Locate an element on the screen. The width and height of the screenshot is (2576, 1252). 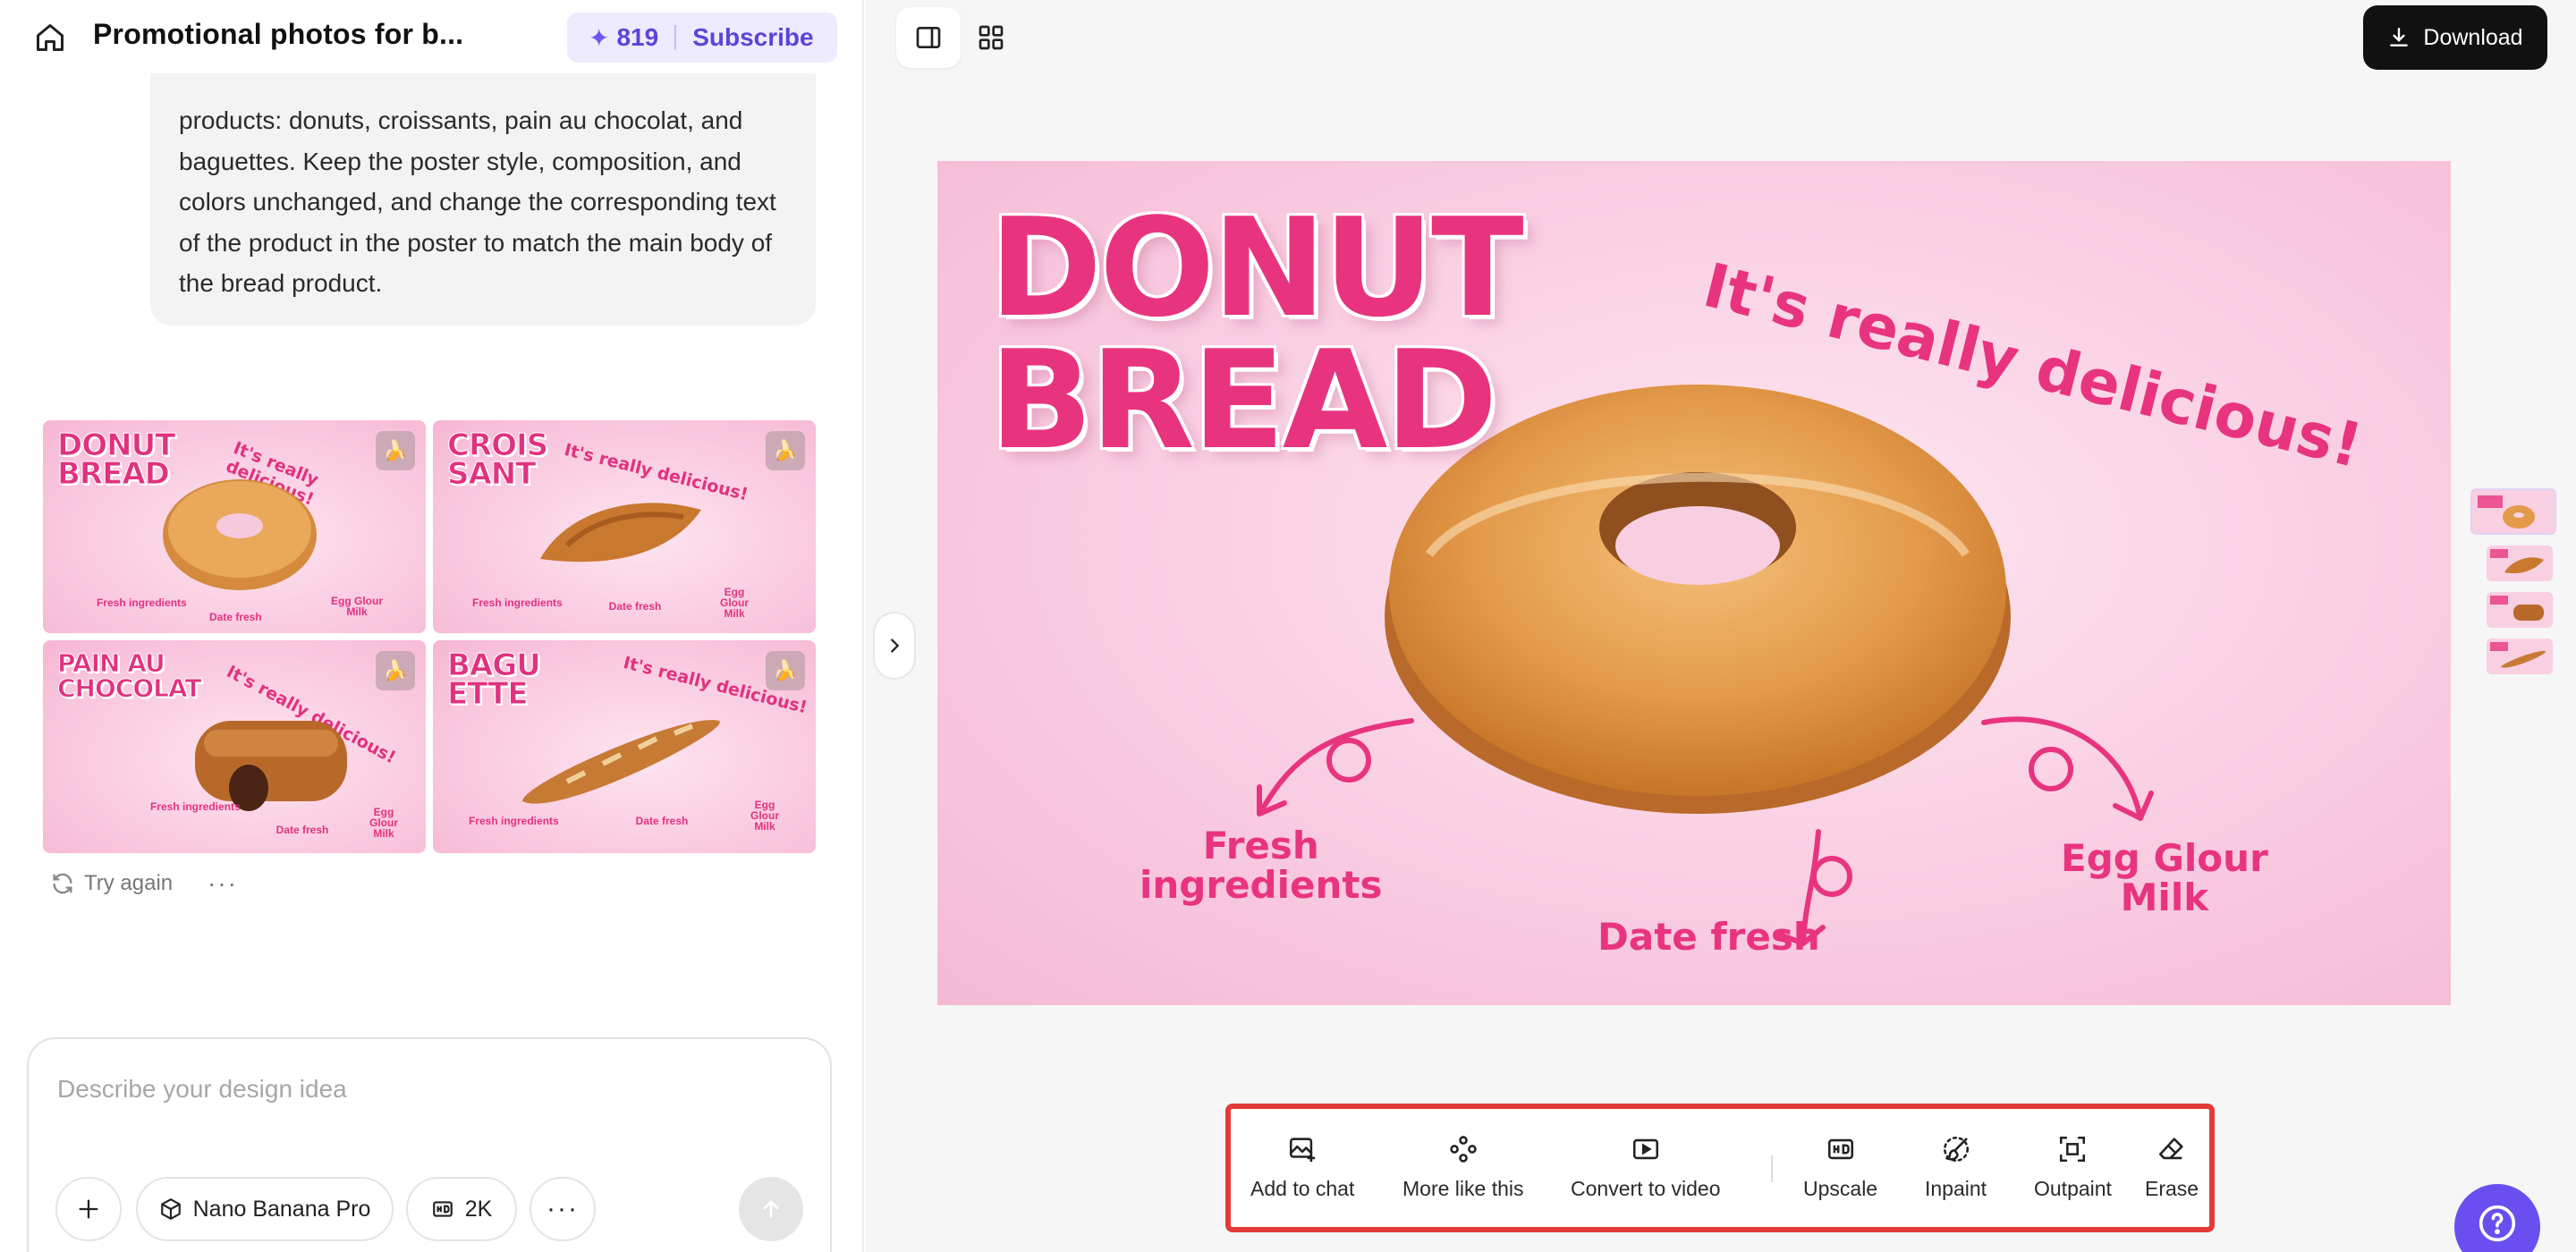
brush-icon is located at coordinates (1956, 1149).